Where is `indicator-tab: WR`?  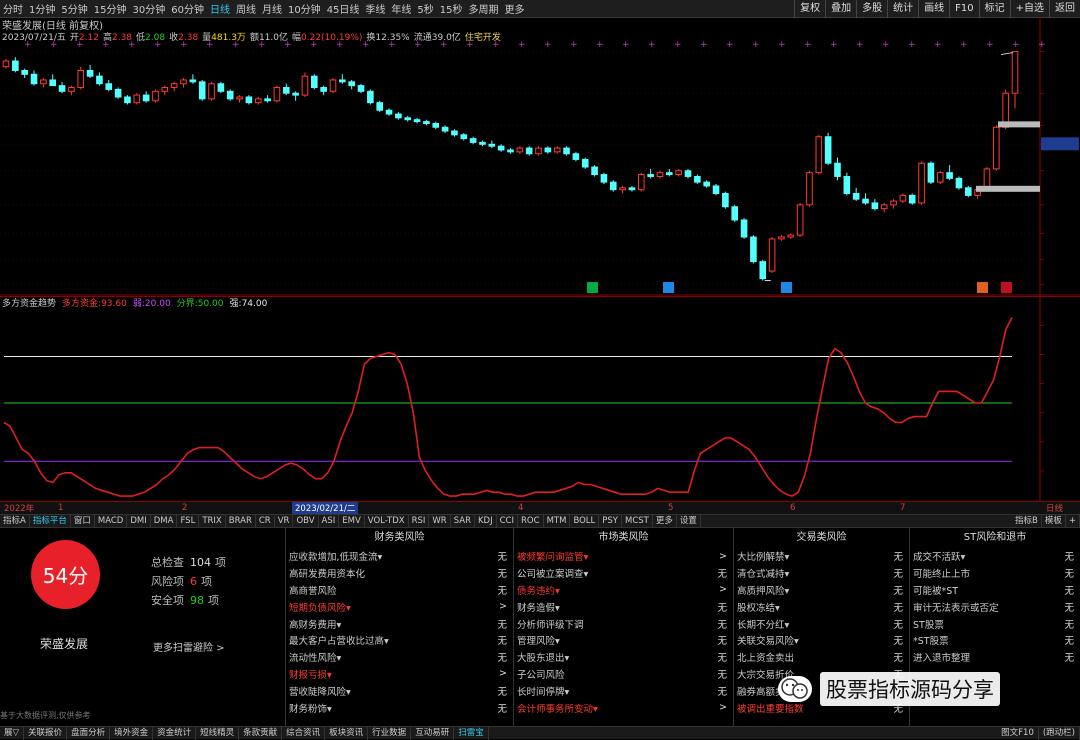
indicator-tab: WR is located at coordinates (440, 521).